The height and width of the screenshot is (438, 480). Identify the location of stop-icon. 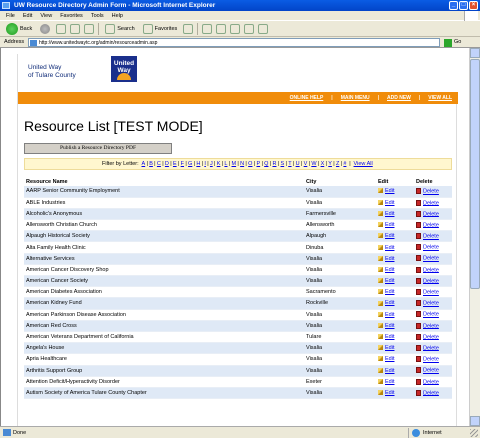
(61, 28).